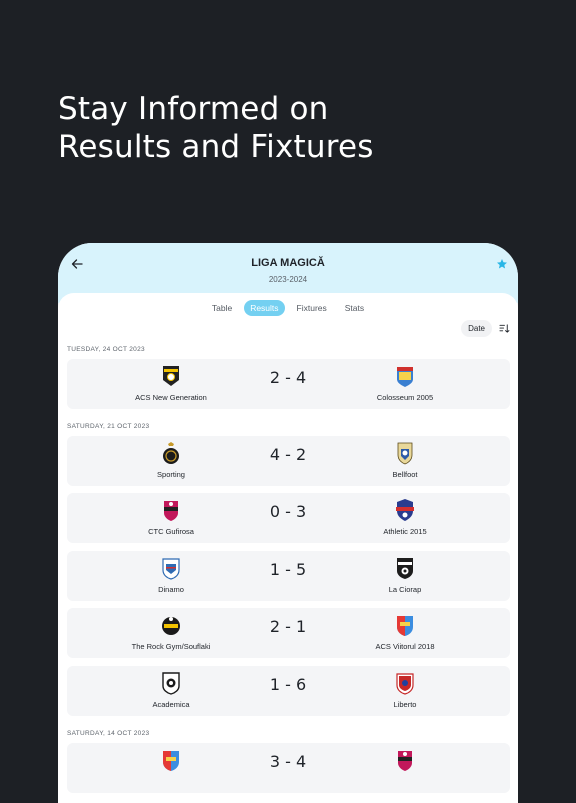  I want to click on away-team, so click(405, 768).